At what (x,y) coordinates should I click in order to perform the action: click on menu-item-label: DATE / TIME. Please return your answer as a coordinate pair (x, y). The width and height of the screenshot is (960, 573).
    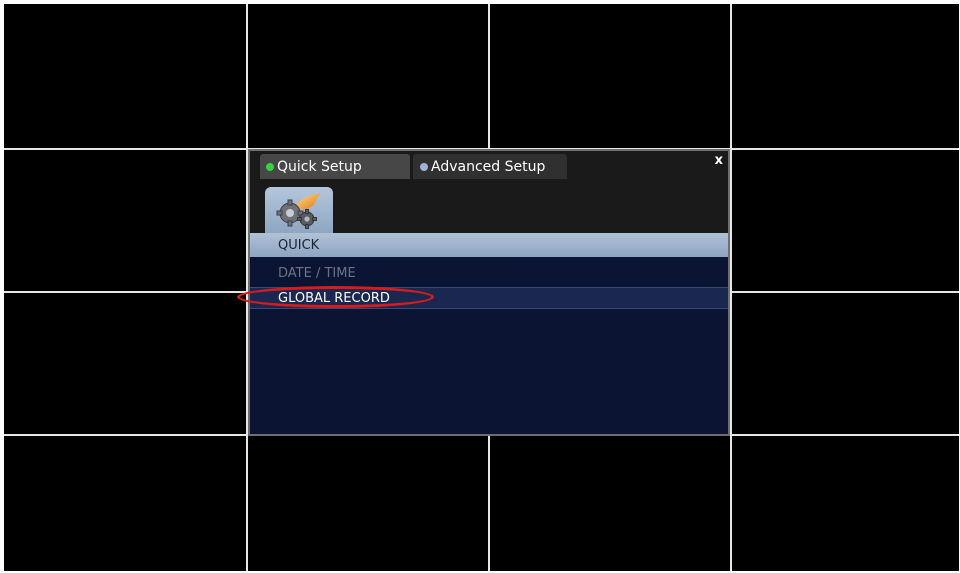
    Looking at the image, I should click on (317, 273).